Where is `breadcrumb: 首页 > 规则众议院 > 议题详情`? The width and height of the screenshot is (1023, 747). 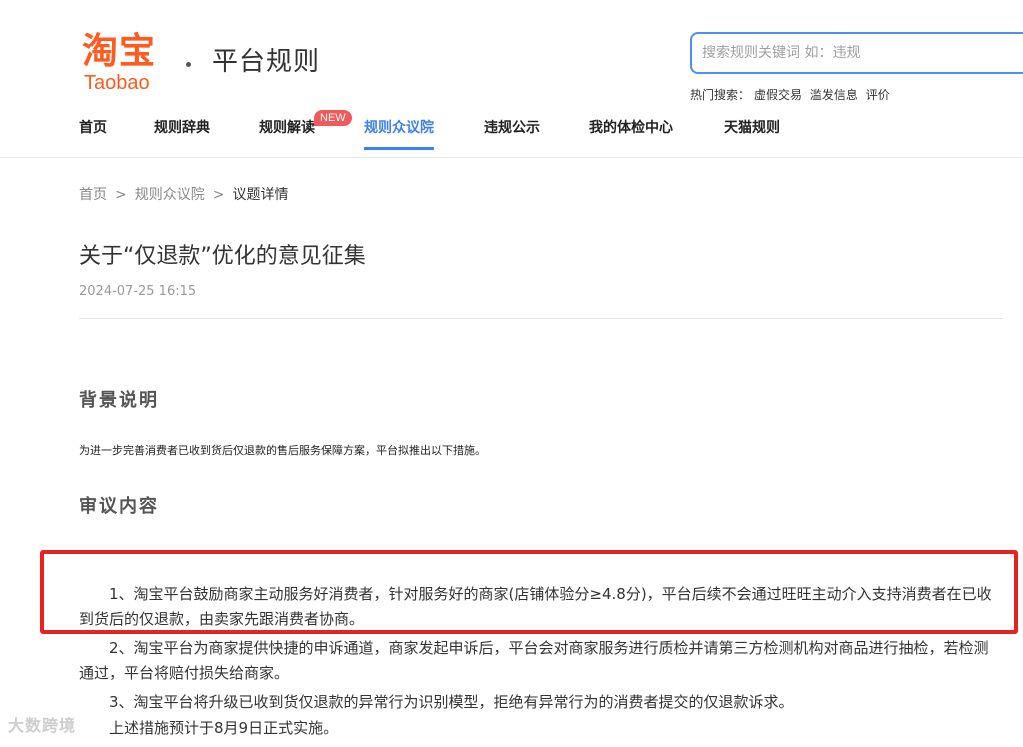
breadcrumb: 首页 > 规则众议院 > 议题详情 is located at coordinates (183, 194).